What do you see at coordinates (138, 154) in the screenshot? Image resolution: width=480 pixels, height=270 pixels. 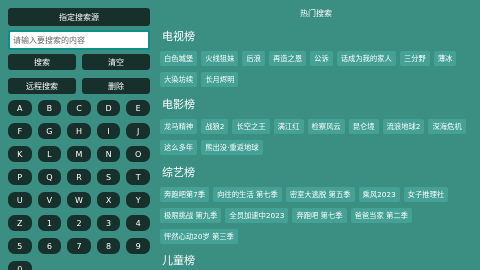 I see `key-o: O` at bounding box center [138, 154].